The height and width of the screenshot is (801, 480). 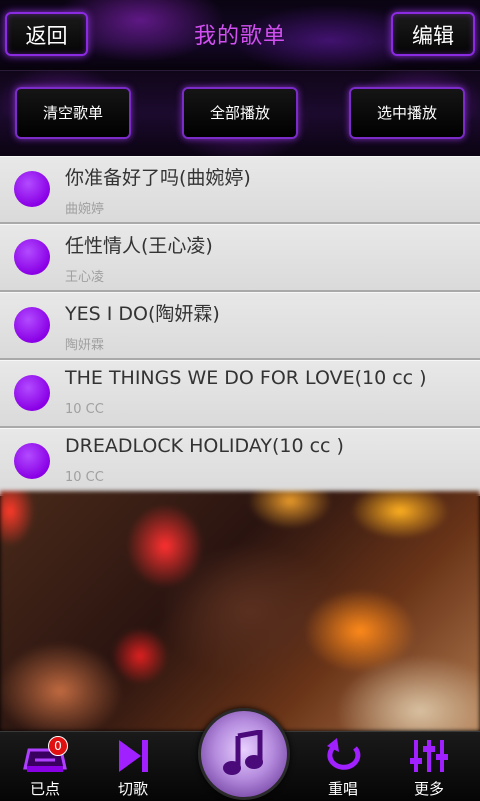 What do you see at coordinates (139, 246) in the screenshot?
I see `song-title: 任性情人(王心凌)` at bounding box center [139, 246].